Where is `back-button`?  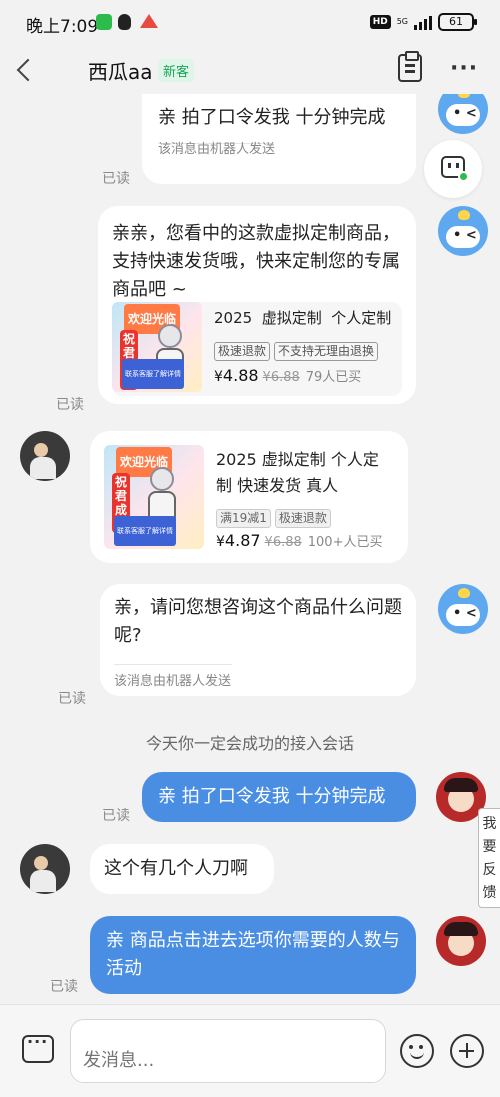 back-button is located at coordinates (25, 65).